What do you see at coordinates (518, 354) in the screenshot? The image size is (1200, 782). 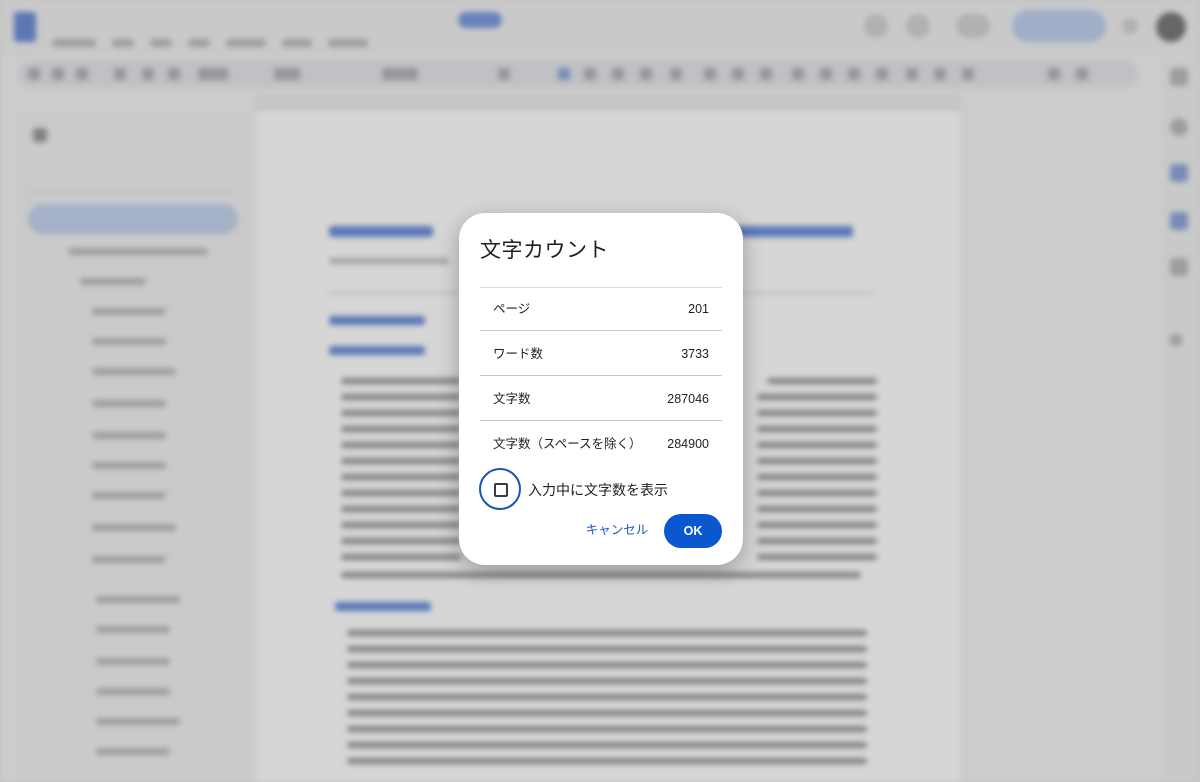 I see `stat-label: ワード数` at bounding box center [518, 354].